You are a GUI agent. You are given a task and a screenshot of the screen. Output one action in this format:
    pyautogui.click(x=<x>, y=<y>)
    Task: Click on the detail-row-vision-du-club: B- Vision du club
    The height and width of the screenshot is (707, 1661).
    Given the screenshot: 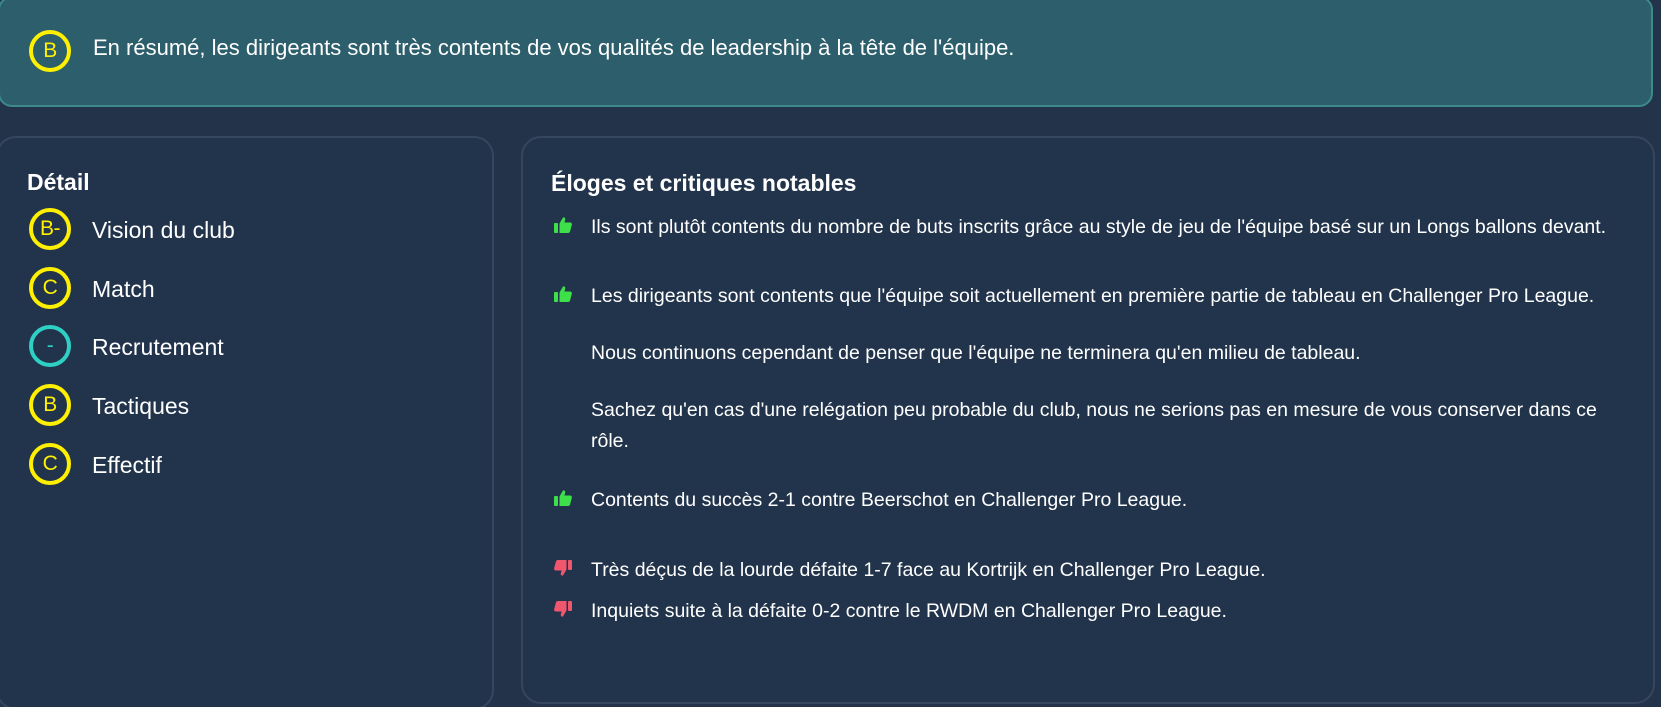 What is the action you would take?
    pyautogui.click(x=249, y=230)
    